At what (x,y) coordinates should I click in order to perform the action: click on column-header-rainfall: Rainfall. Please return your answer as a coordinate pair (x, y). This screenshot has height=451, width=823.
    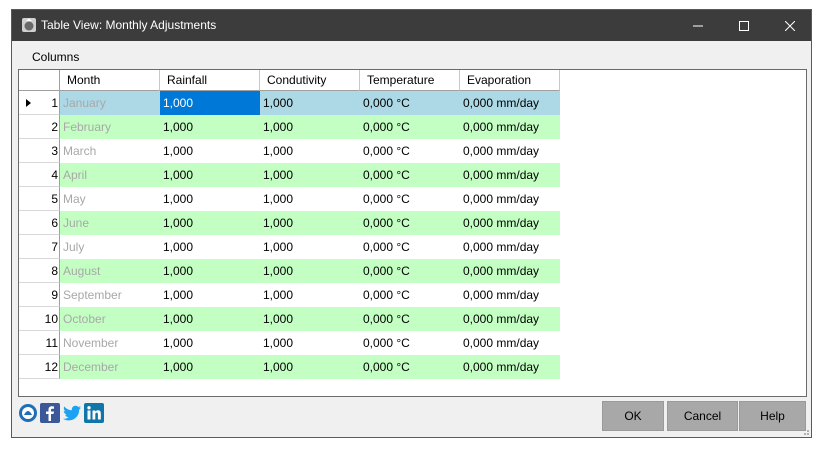
    Looking at the image, I should click on (210, 80).